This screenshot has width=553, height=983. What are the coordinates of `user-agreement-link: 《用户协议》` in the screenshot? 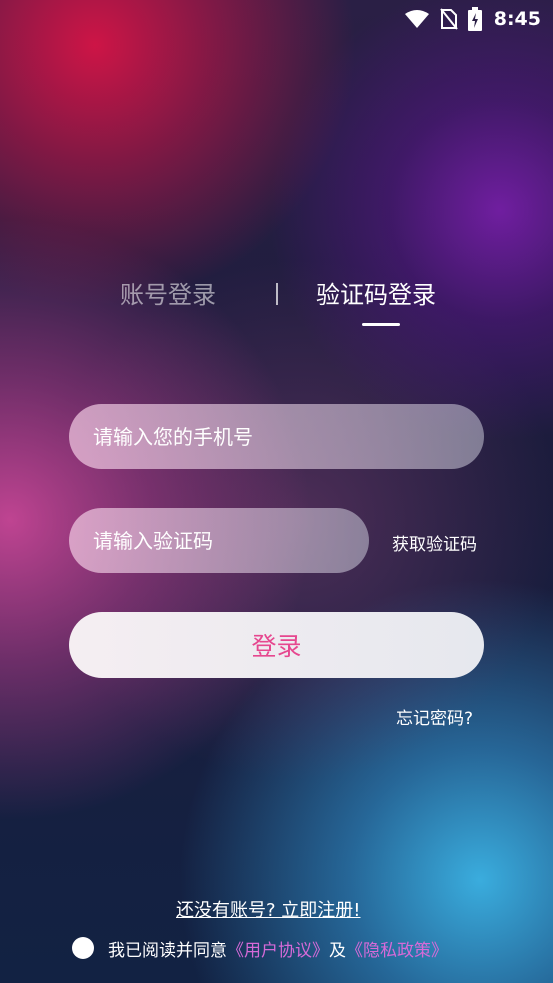 It's located at (278, 948).